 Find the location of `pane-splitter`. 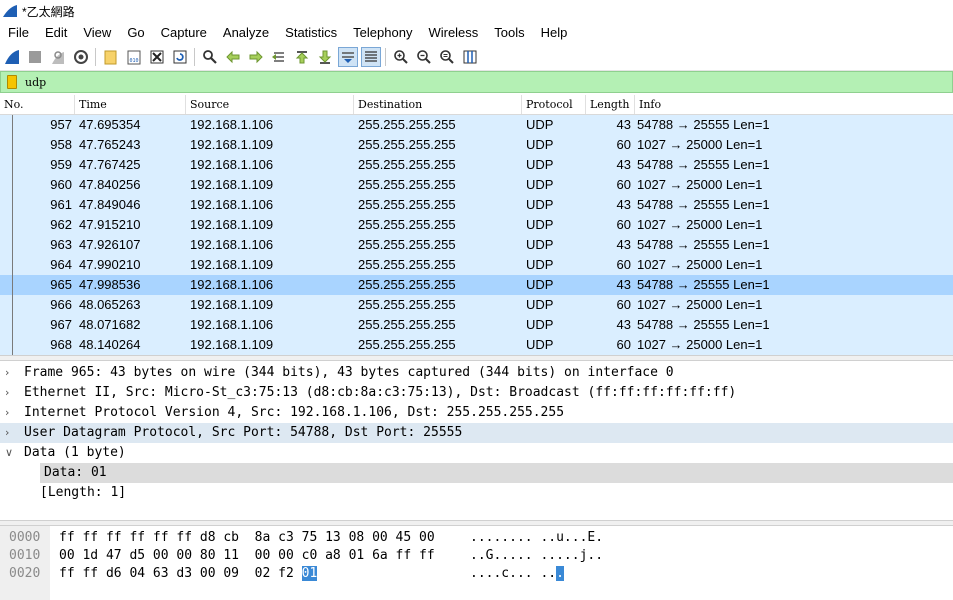

pane-splitter is located at coordinates (476, 358).